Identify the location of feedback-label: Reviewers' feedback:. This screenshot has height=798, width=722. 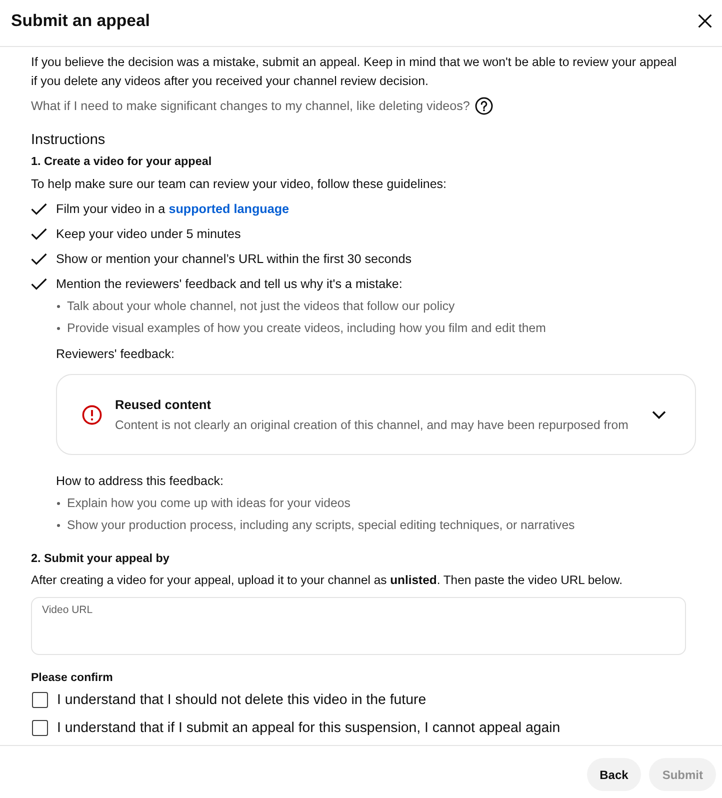
(115, 354).